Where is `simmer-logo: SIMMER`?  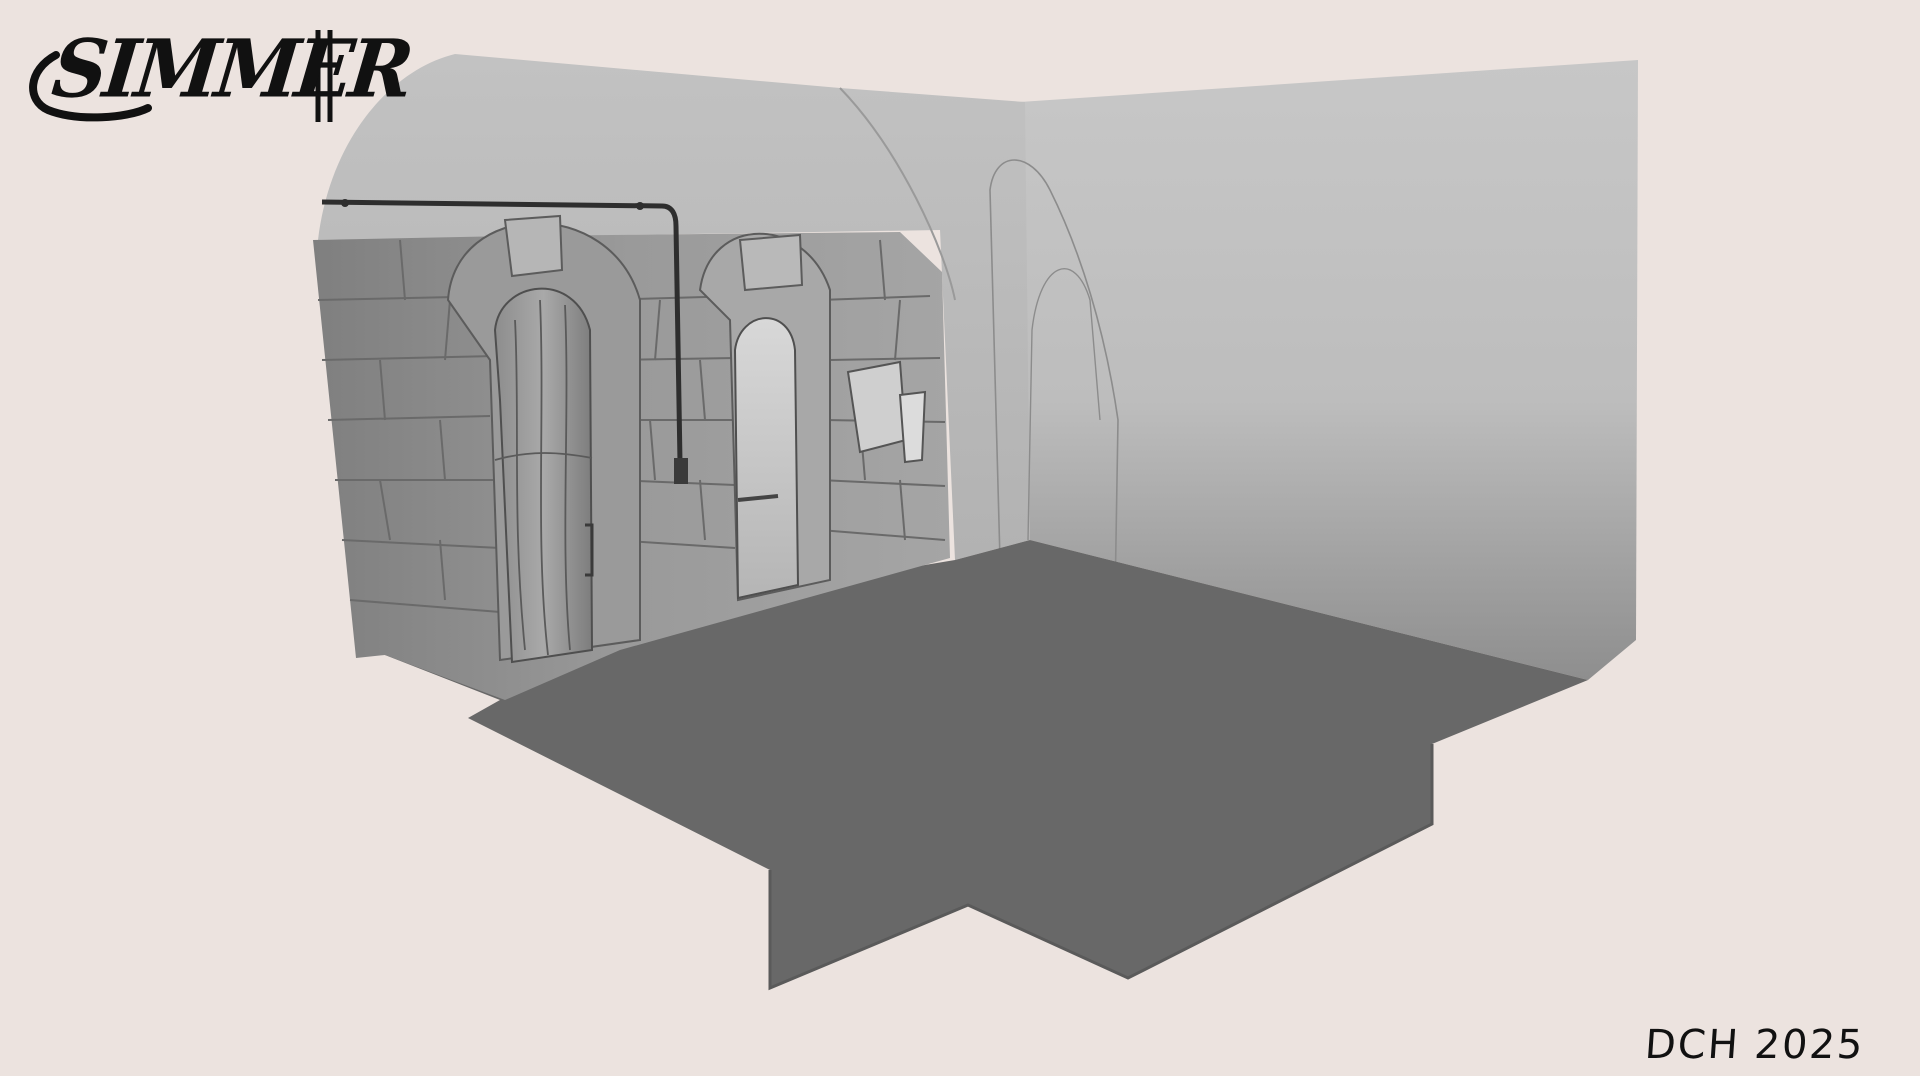 simmer-logo: SIMMER is located at coordinates (216, 72).